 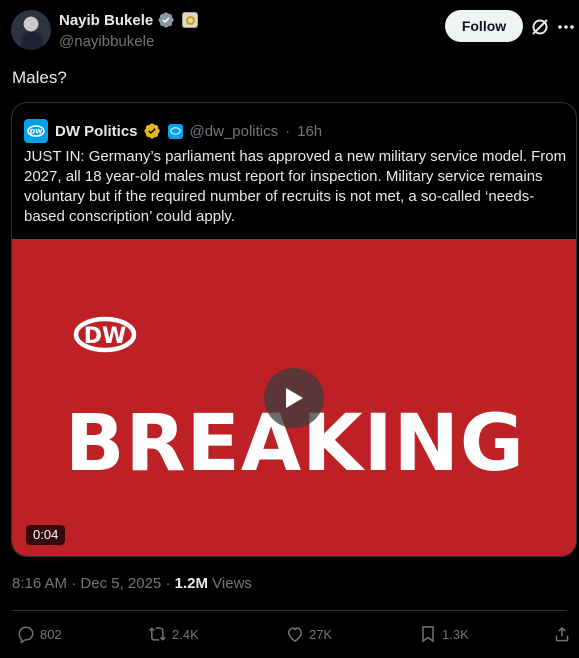 I want to click on quoted-header: DW DW Politics @dw_politics · 16h, so click(x=173, y=131).